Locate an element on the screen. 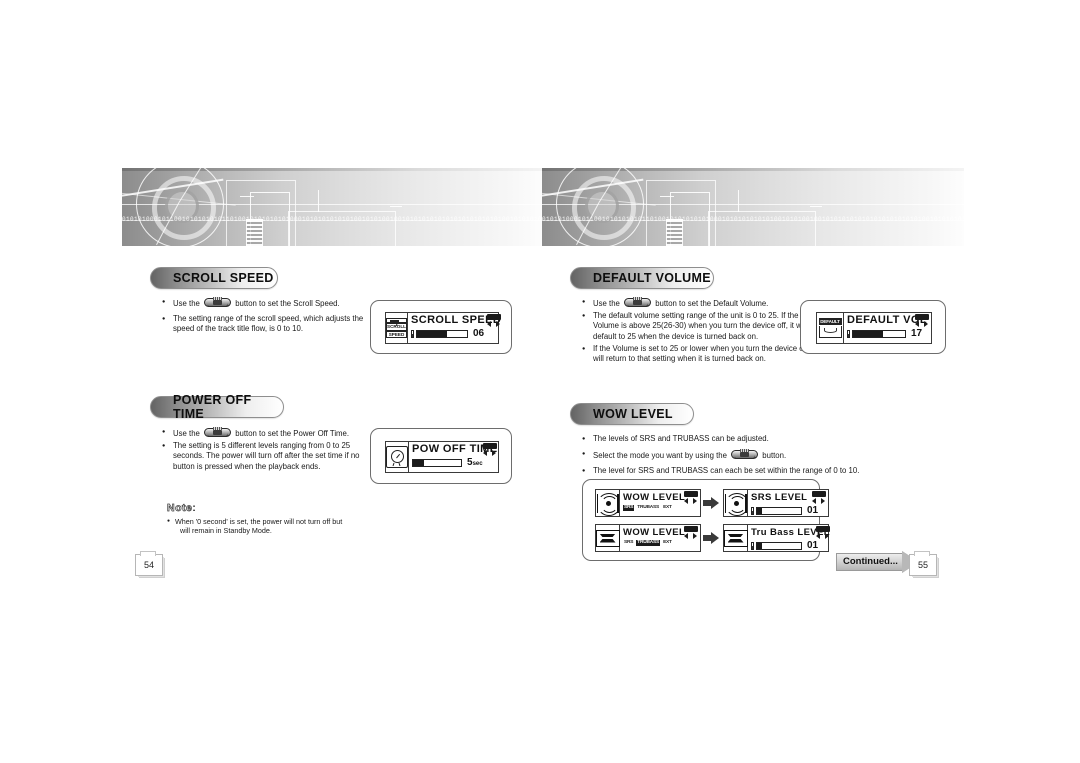 The height and width of the screenshot is (763, 1080). lcd-main-cell: Tru Bass LEVEL 01 is located at coordinates (790, 538).